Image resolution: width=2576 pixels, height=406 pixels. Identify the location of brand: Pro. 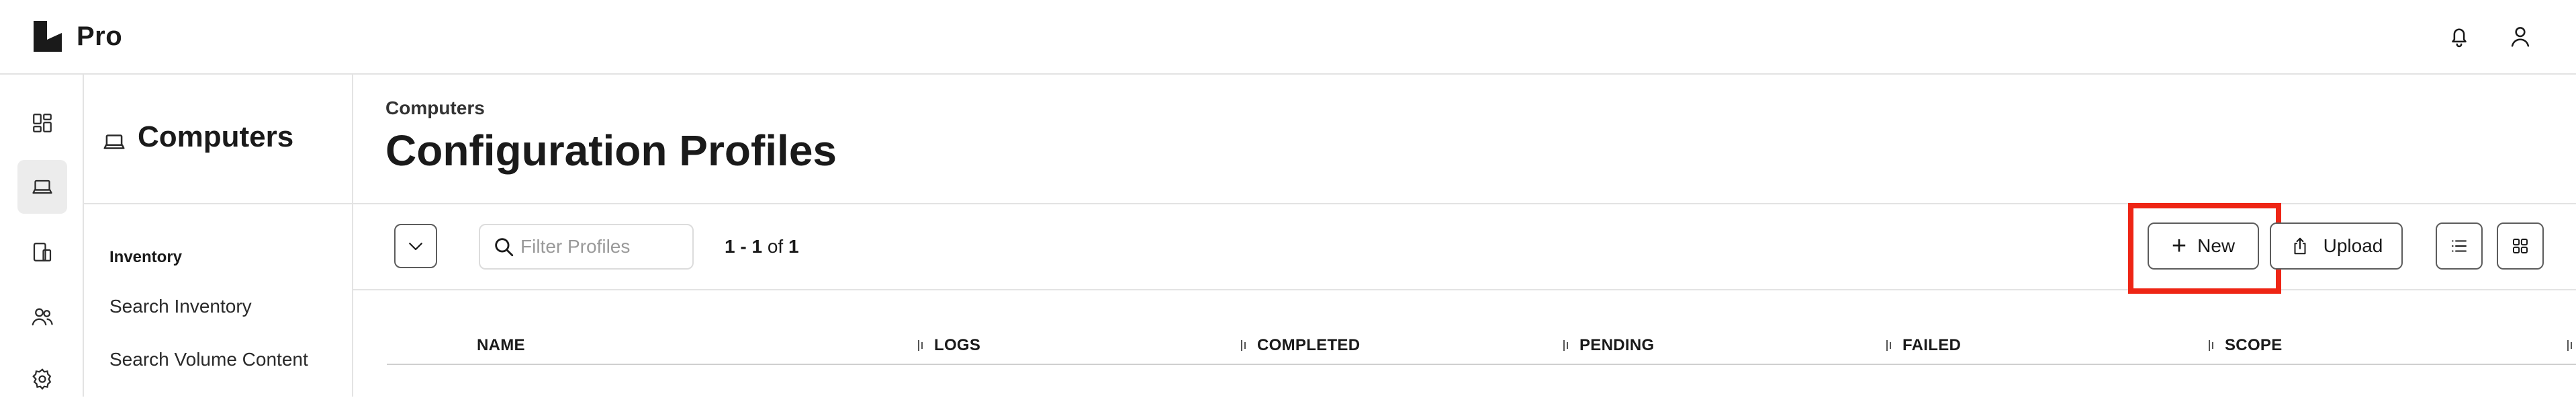
(77, 36).